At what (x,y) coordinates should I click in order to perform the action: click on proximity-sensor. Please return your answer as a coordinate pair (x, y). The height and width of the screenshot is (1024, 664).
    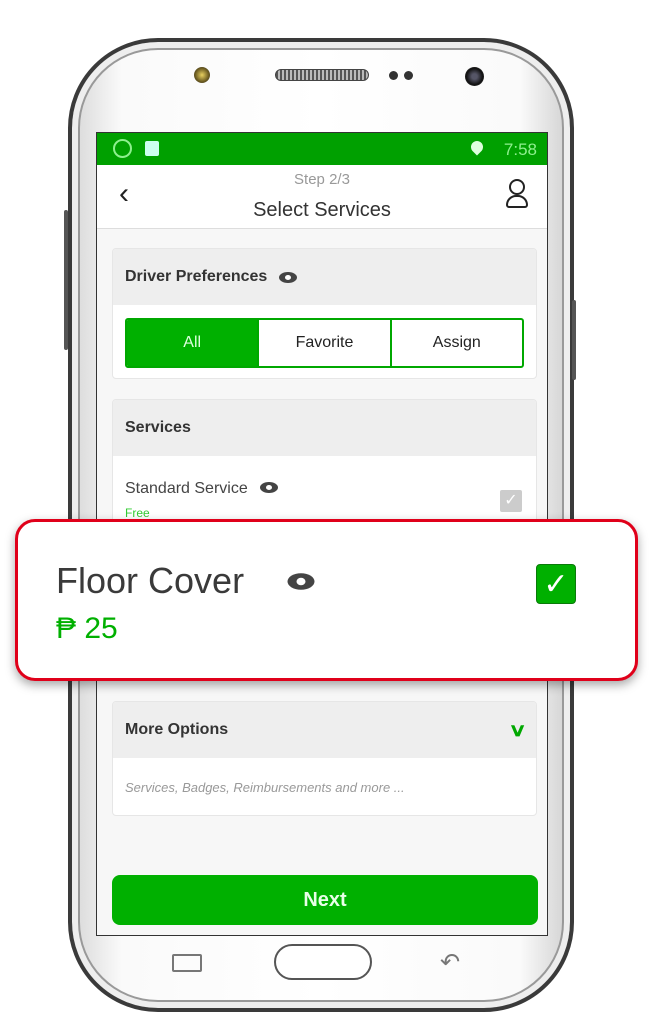
    Looking at the image, I should click on (202, 75).